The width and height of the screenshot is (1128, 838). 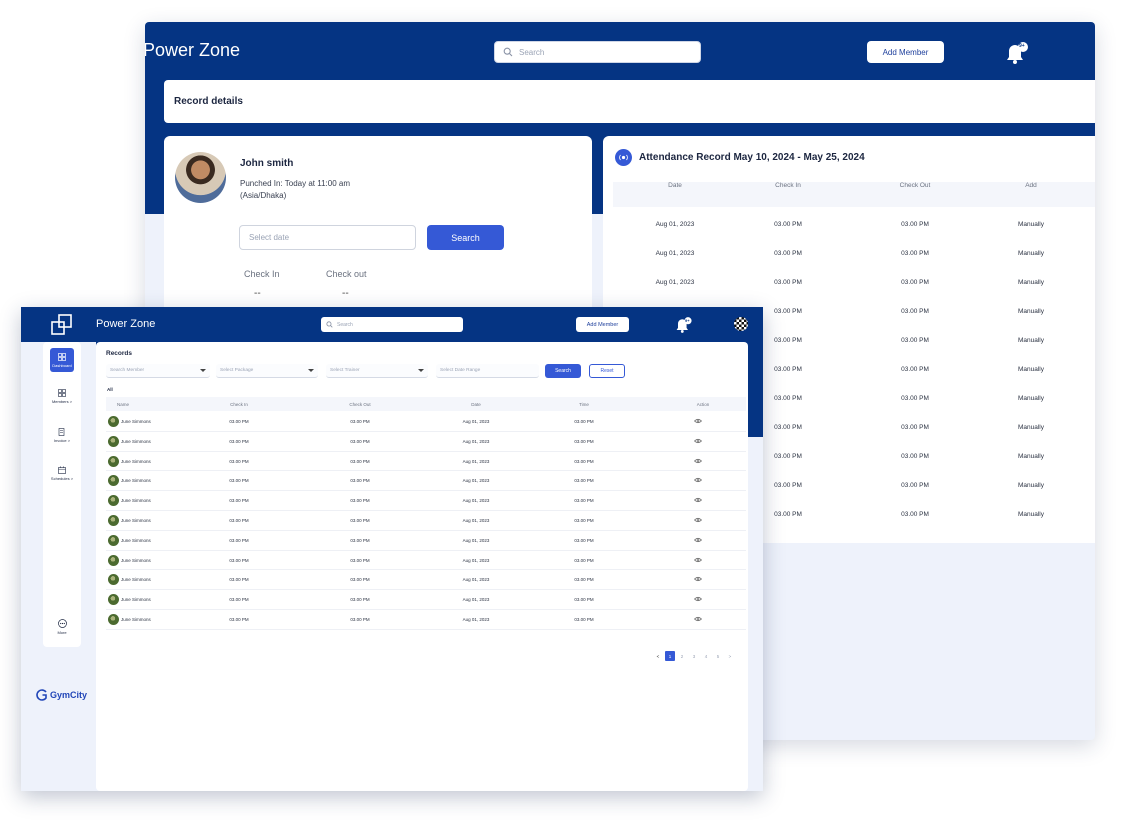 I want to click on select-trainer-select: Select Trainer, so click(x=377, y=371).